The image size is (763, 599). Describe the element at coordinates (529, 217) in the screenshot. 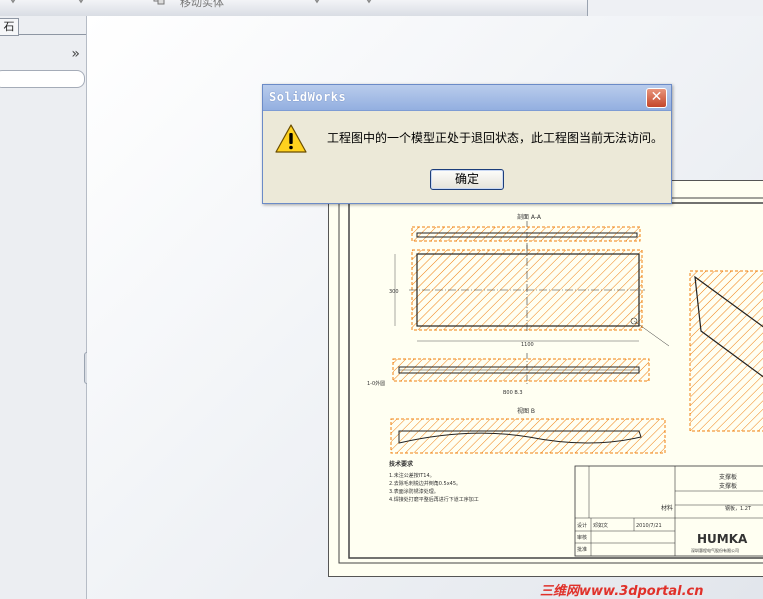

I see `section-label: 剖面 A-A` at that location.